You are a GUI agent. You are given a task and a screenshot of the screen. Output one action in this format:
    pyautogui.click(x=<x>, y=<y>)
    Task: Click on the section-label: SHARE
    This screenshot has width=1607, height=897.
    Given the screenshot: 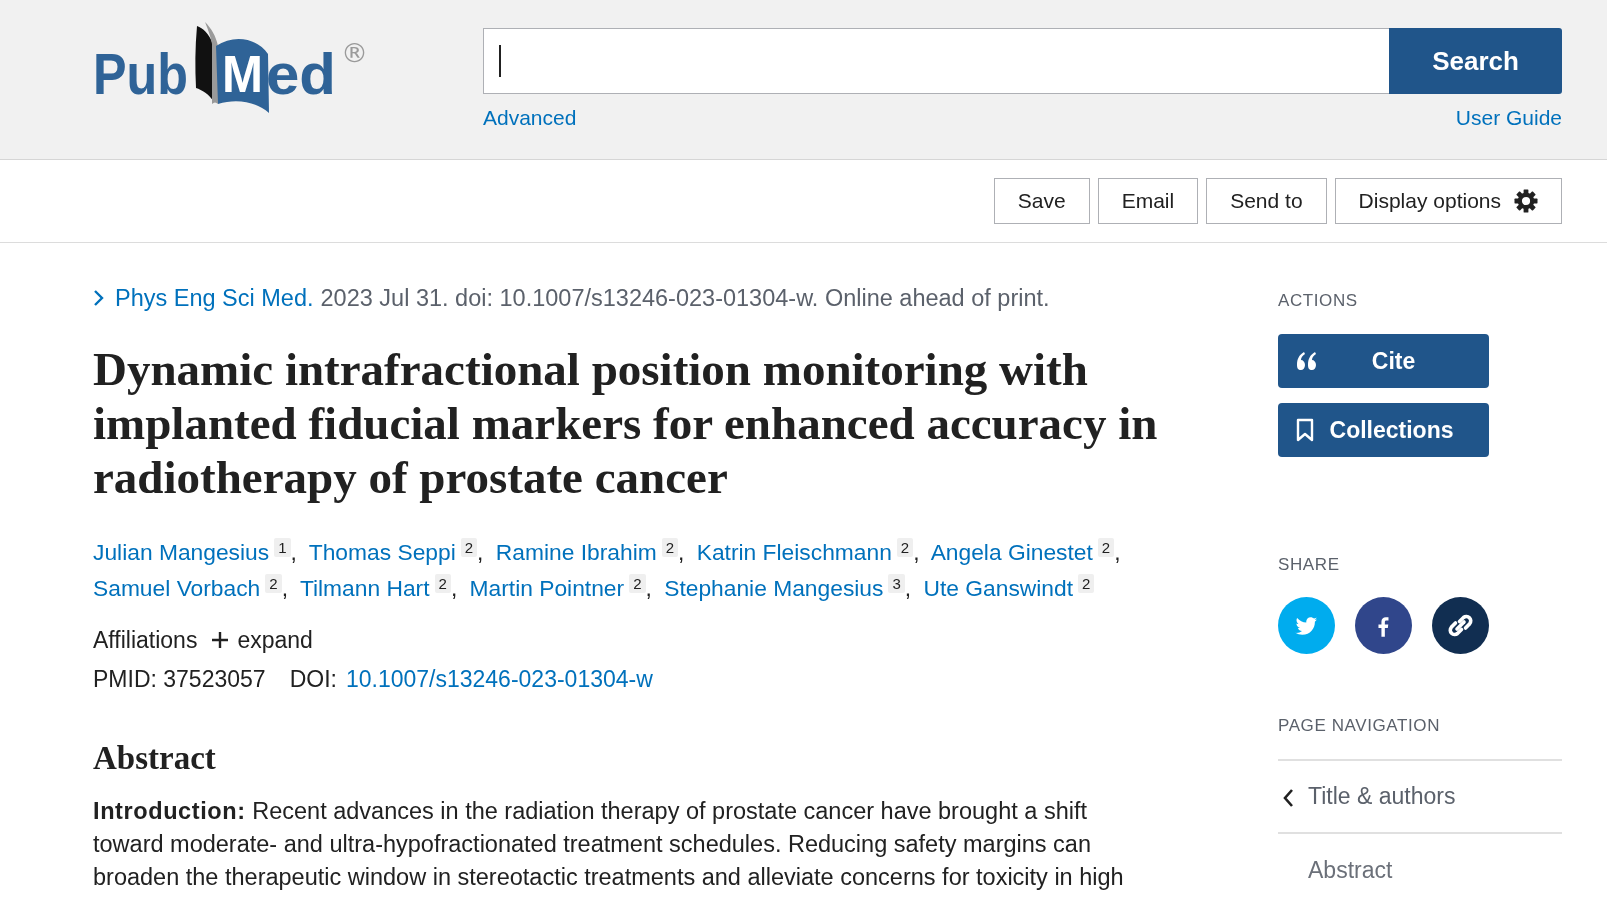 What is the action you would take?
    pyautogui.click(x=1309, y=565)
    